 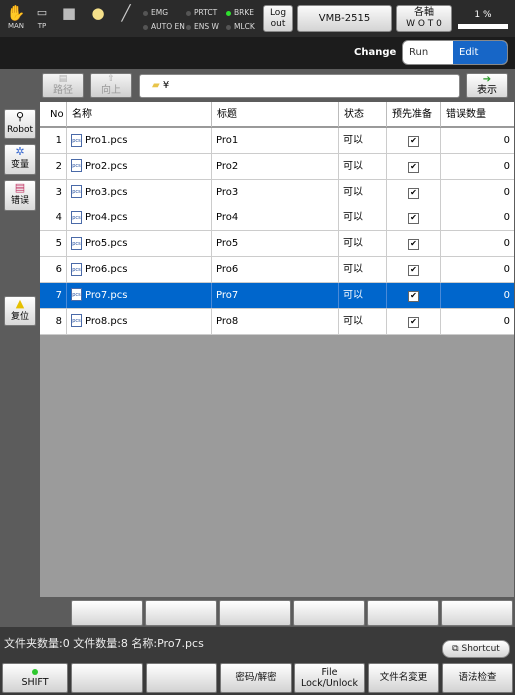 What do you see at coordinates (63, 85) in the screenshot?
I see `path-button: ▤ 路径` at bounding box center [63, 85].